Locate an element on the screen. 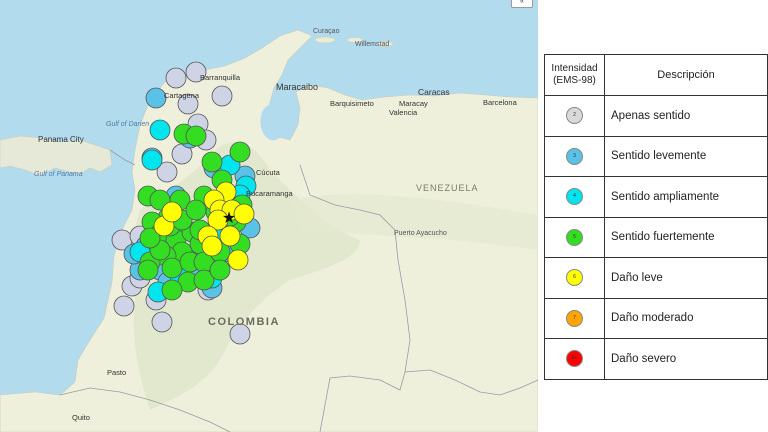 Image resolution: width=768 pixels, height=432 pixels. legend-row: 4 Sentido ampliamente is located at coordinates (656, 197).